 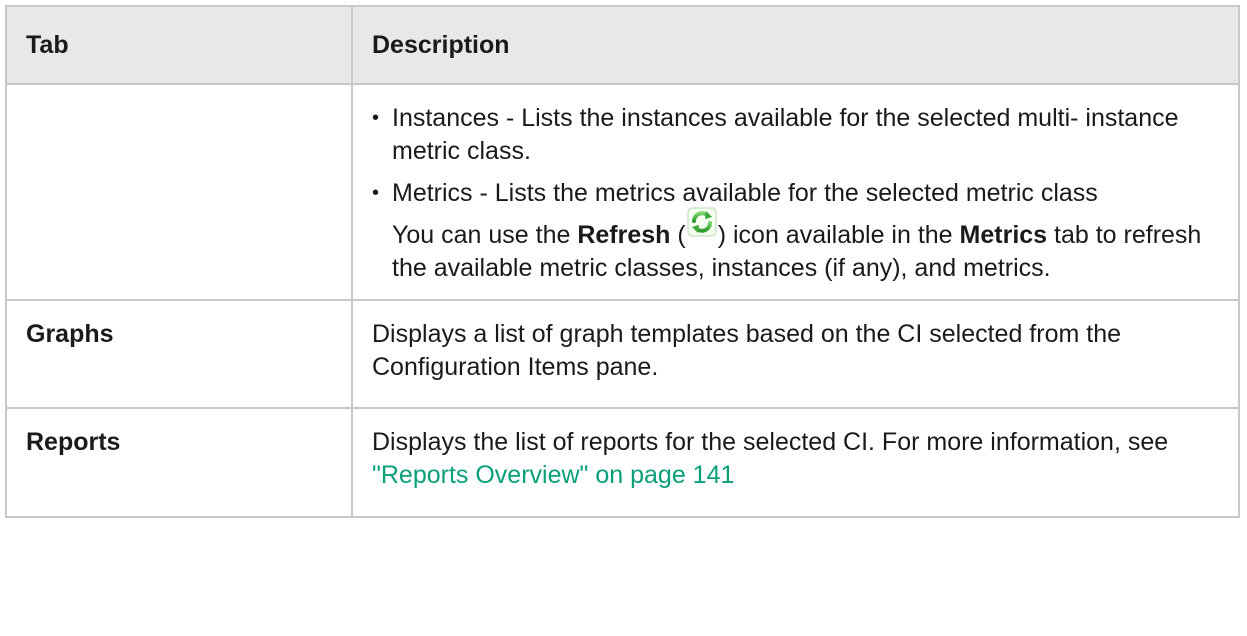 I want to click on refresh-icon, so click(x=702, y=222).